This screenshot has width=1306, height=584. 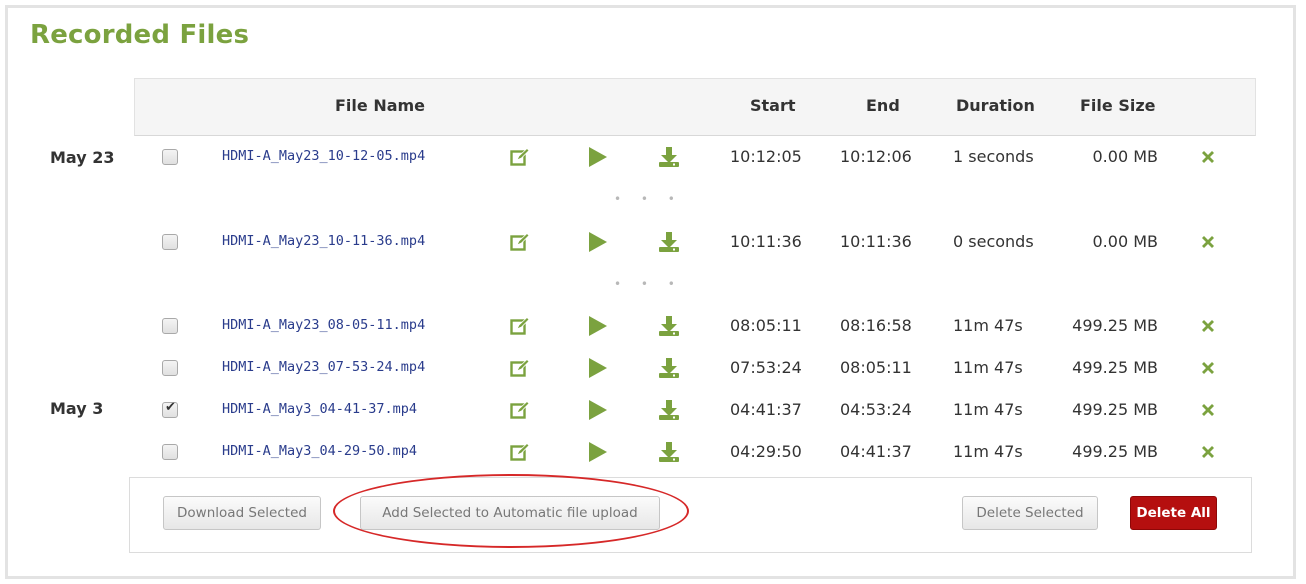 I want to click on duration: 1 seconds, so click(x=993, y=156).